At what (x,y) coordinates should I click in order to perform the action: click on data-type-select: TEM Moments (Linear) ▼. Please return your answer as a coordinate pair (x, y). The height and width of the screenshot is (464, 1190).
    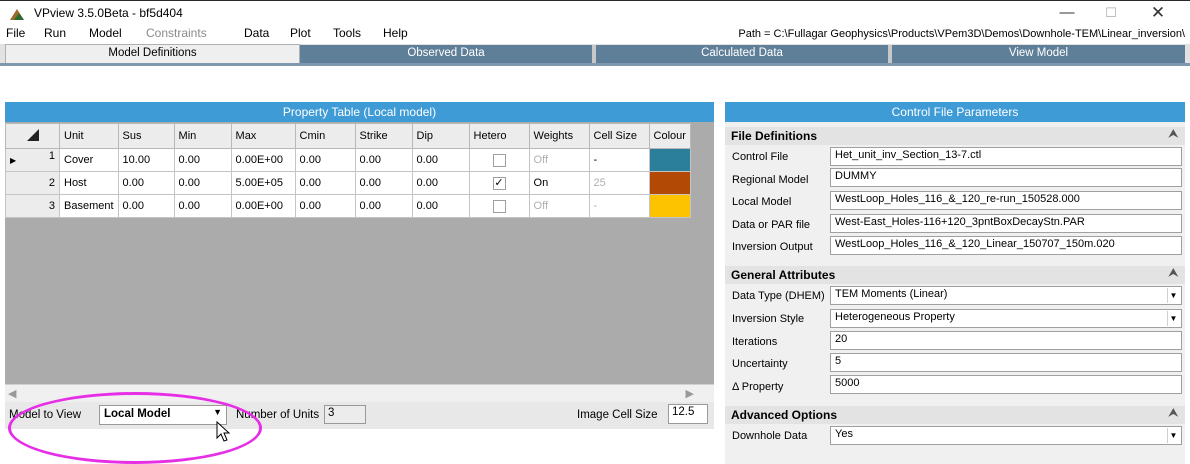
    Looking at the image, I should click on (1006, 295).